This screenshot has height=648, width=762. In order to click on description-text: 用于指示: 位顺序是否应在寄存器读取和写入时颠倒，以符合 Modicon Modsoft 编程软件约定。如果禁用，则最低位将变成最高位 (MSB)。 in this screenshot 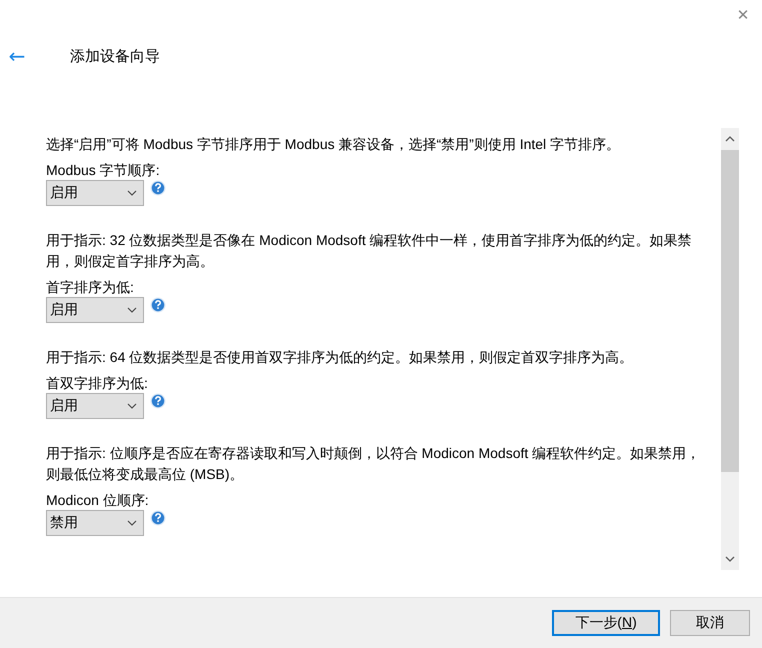, I will do `click(374, 464)`.